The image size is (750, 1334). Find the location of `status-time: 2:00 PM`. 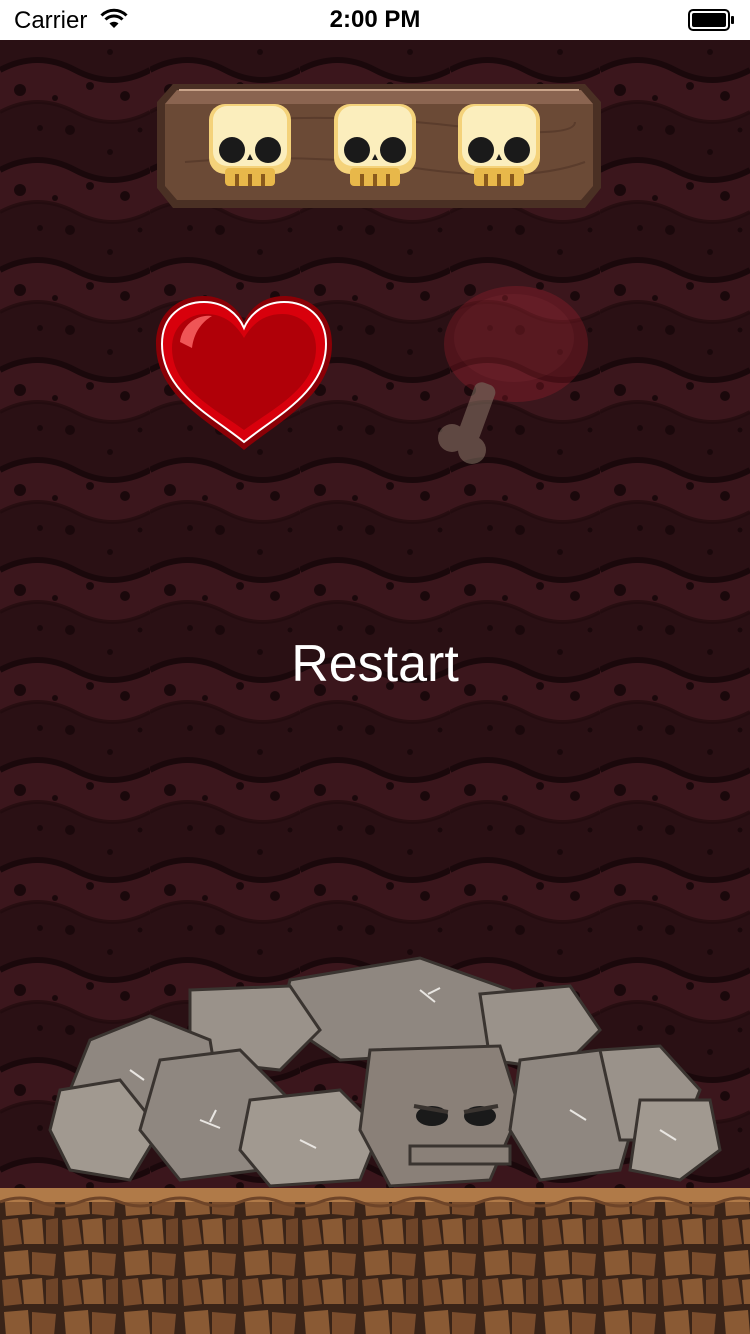

status-time: 2:00 PM is located at coordinates (375, 19).